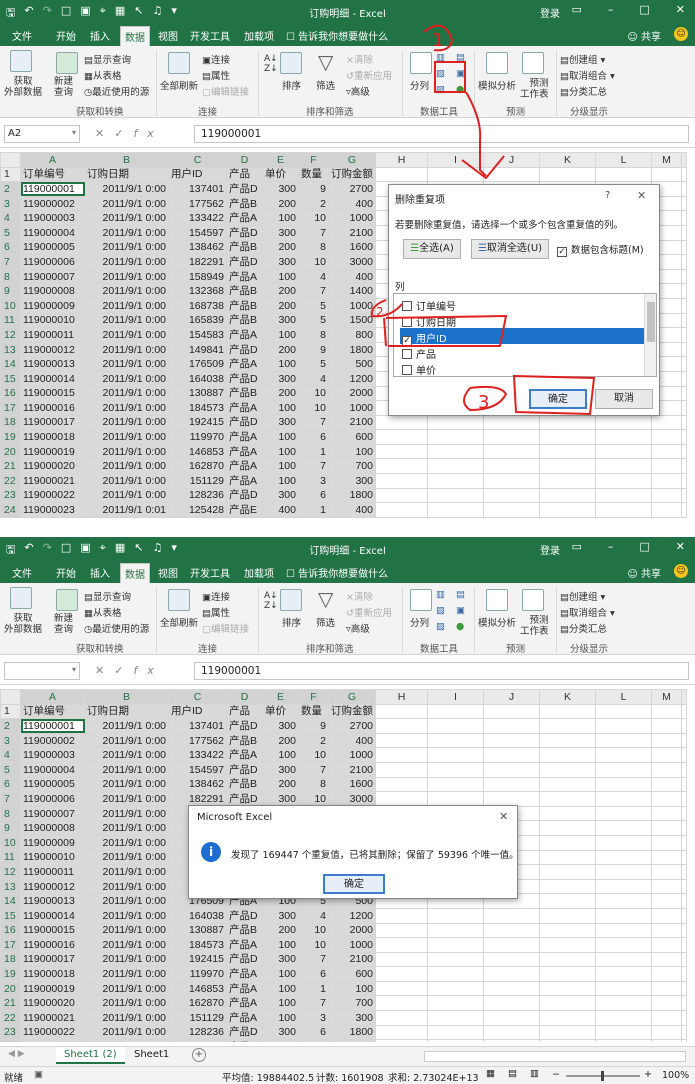 The width and height of the screenshot is (695, 1084). I want to click on data-cell: 2011/9/1 0:01, so click(126, 510).